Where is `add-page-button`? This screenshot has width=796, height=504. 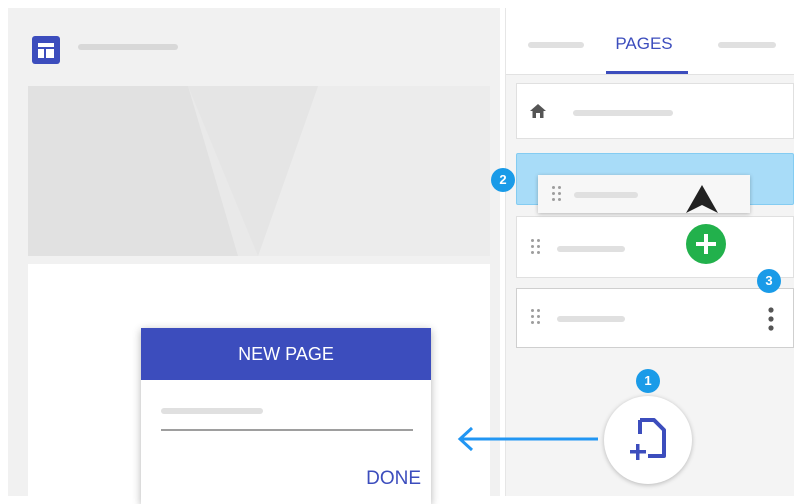
add-page-button is located at coordinates (706, 244).